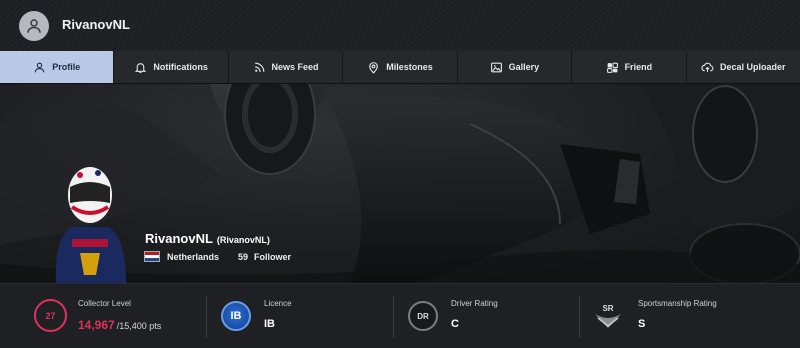  What do you see at coordinates (423, 316) in the screenshot?
I see `driver-rating-badge-icon: DR` at bounding box center [423, 316].